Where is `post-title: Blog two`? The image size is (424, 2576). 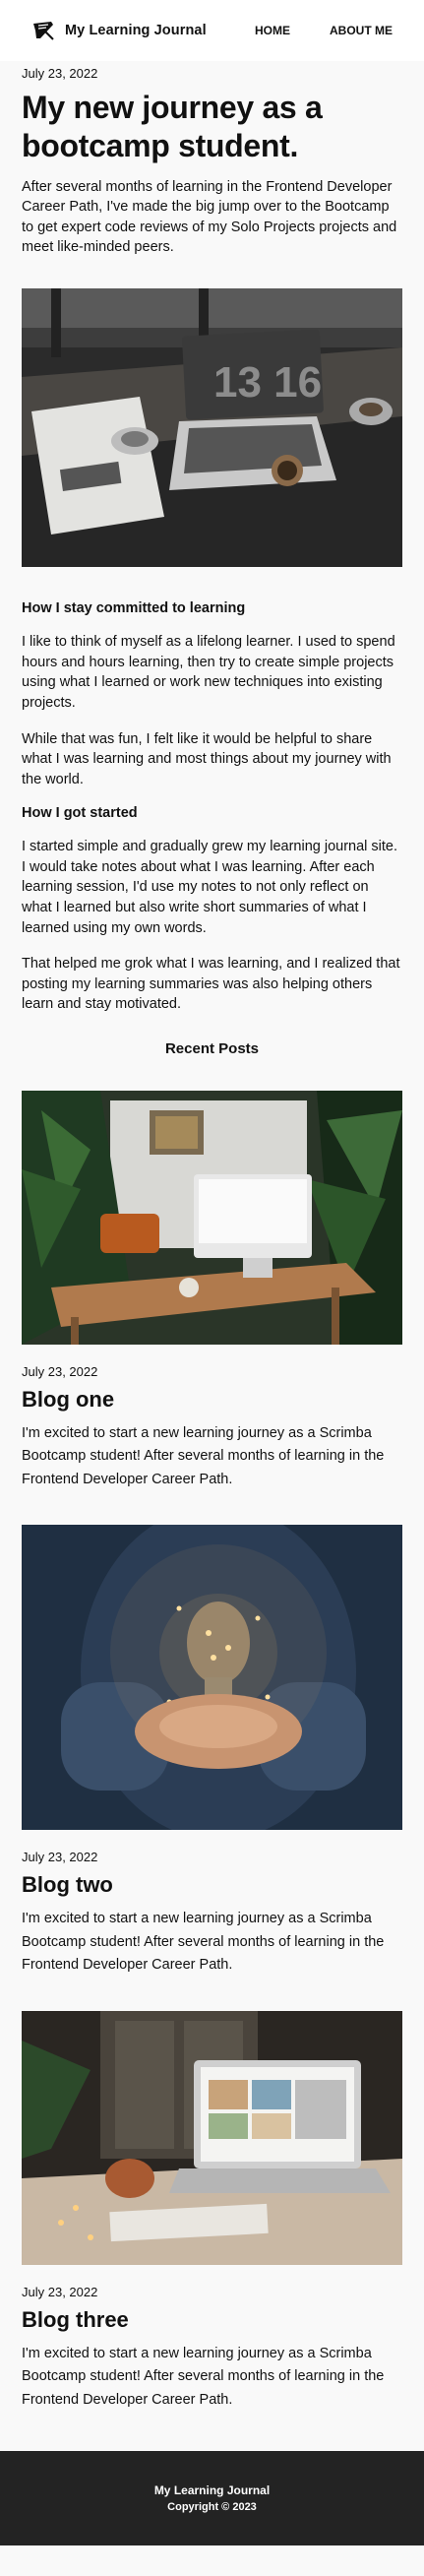
post-title: Blog two is located at coordinates (212, 1885).